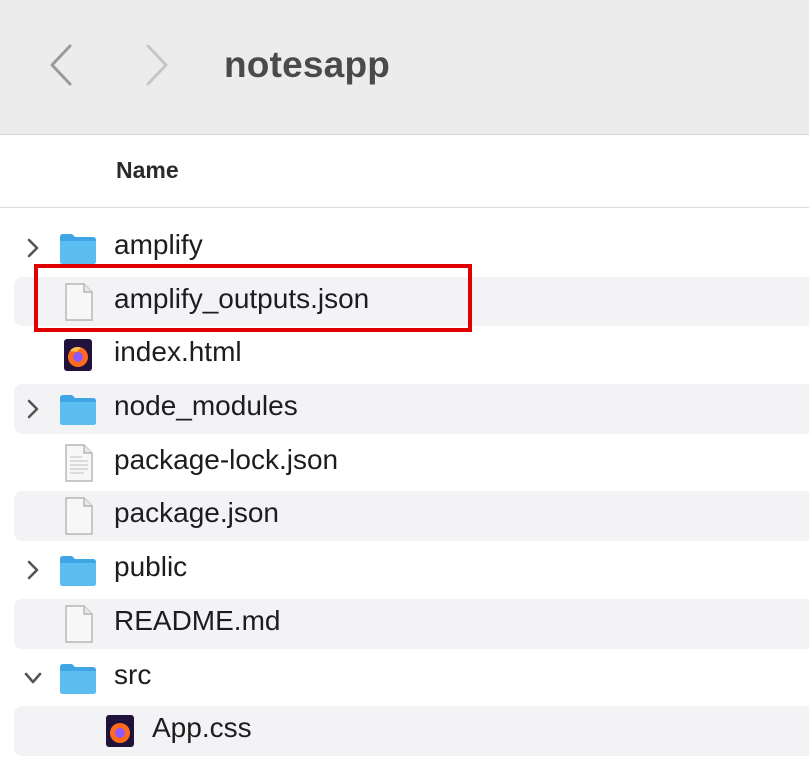 This screenshot has width=809, height=758. Describe the element at coordinates (79, 624) in the screenshot. I see `markdown-file-icon` at that location.